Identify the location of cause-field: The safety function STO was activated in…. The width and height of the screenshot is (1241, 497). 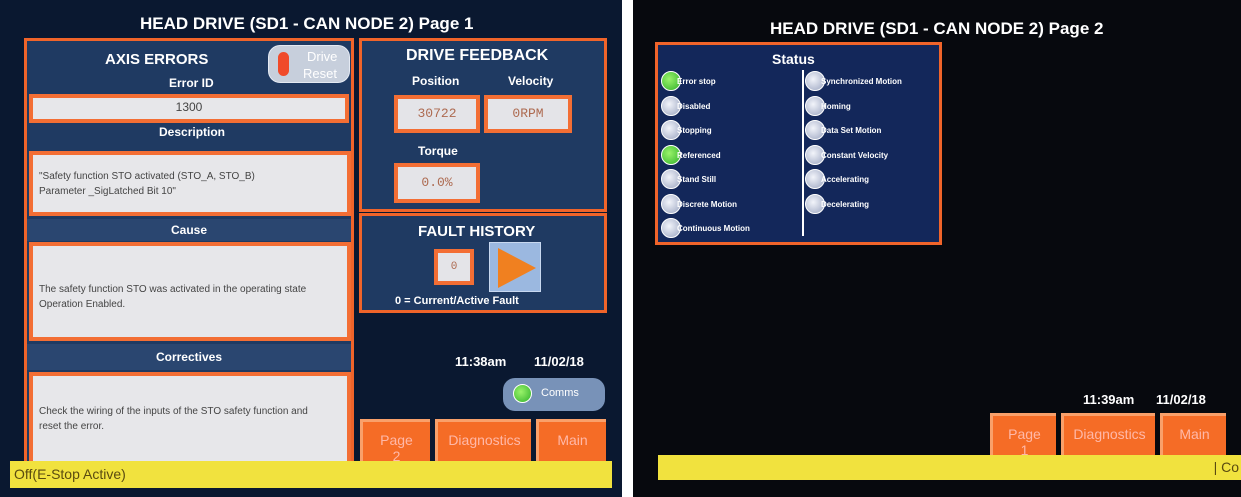
(190, 291).